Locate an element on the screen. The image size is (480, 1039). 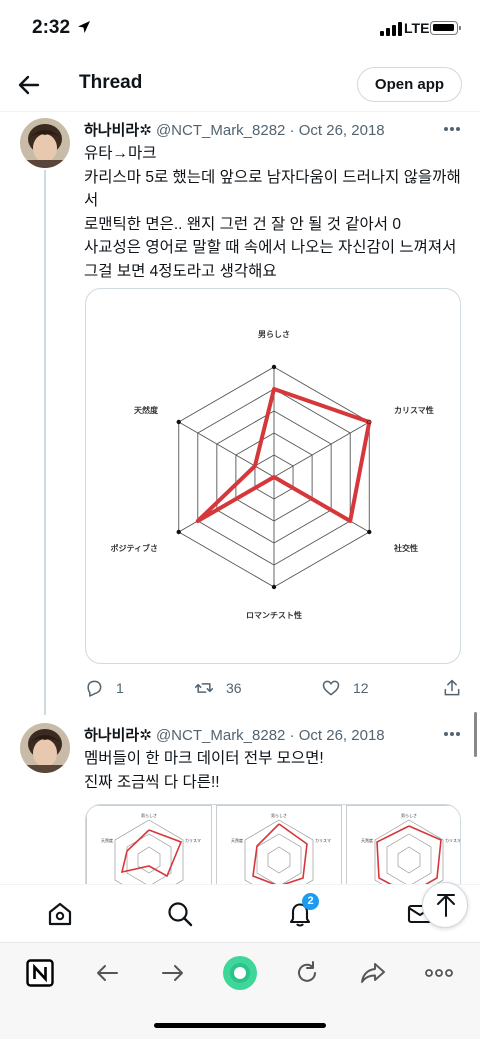
browser-home-button is located at coordinates (240, 973).